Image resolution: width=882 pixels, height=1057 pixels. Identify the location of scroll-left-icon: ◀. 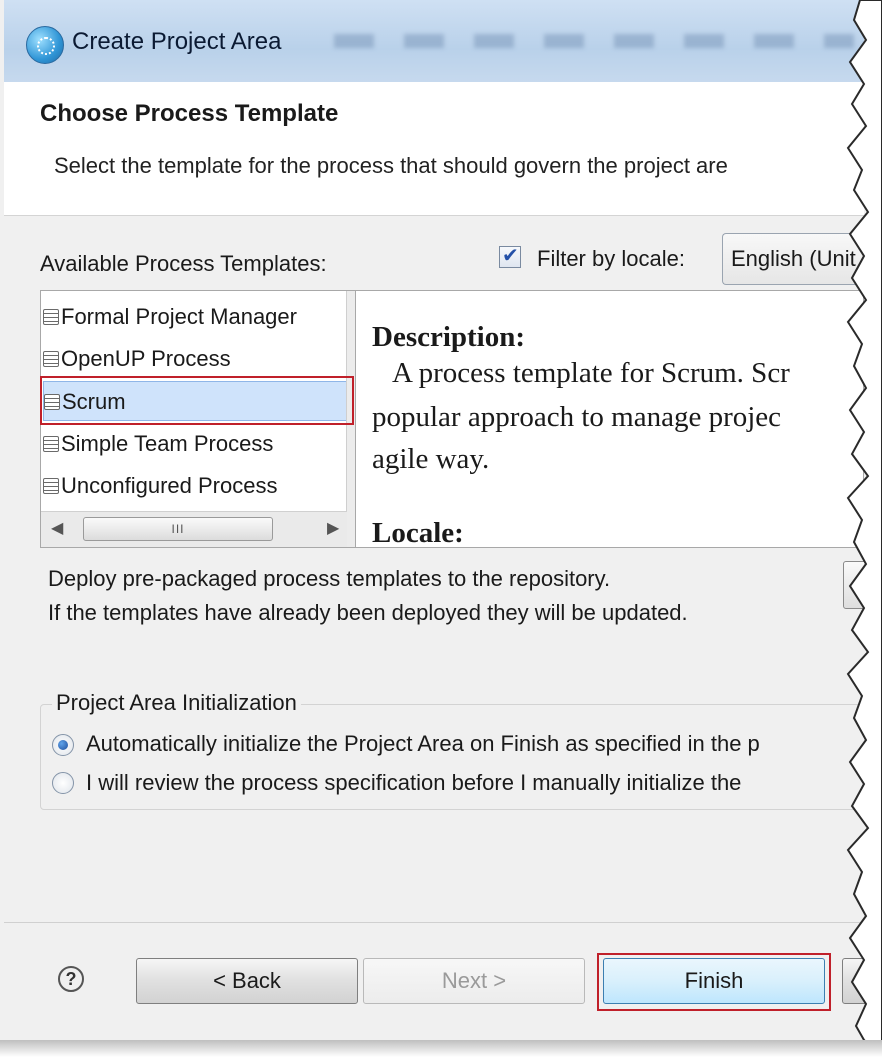
(57, 528).